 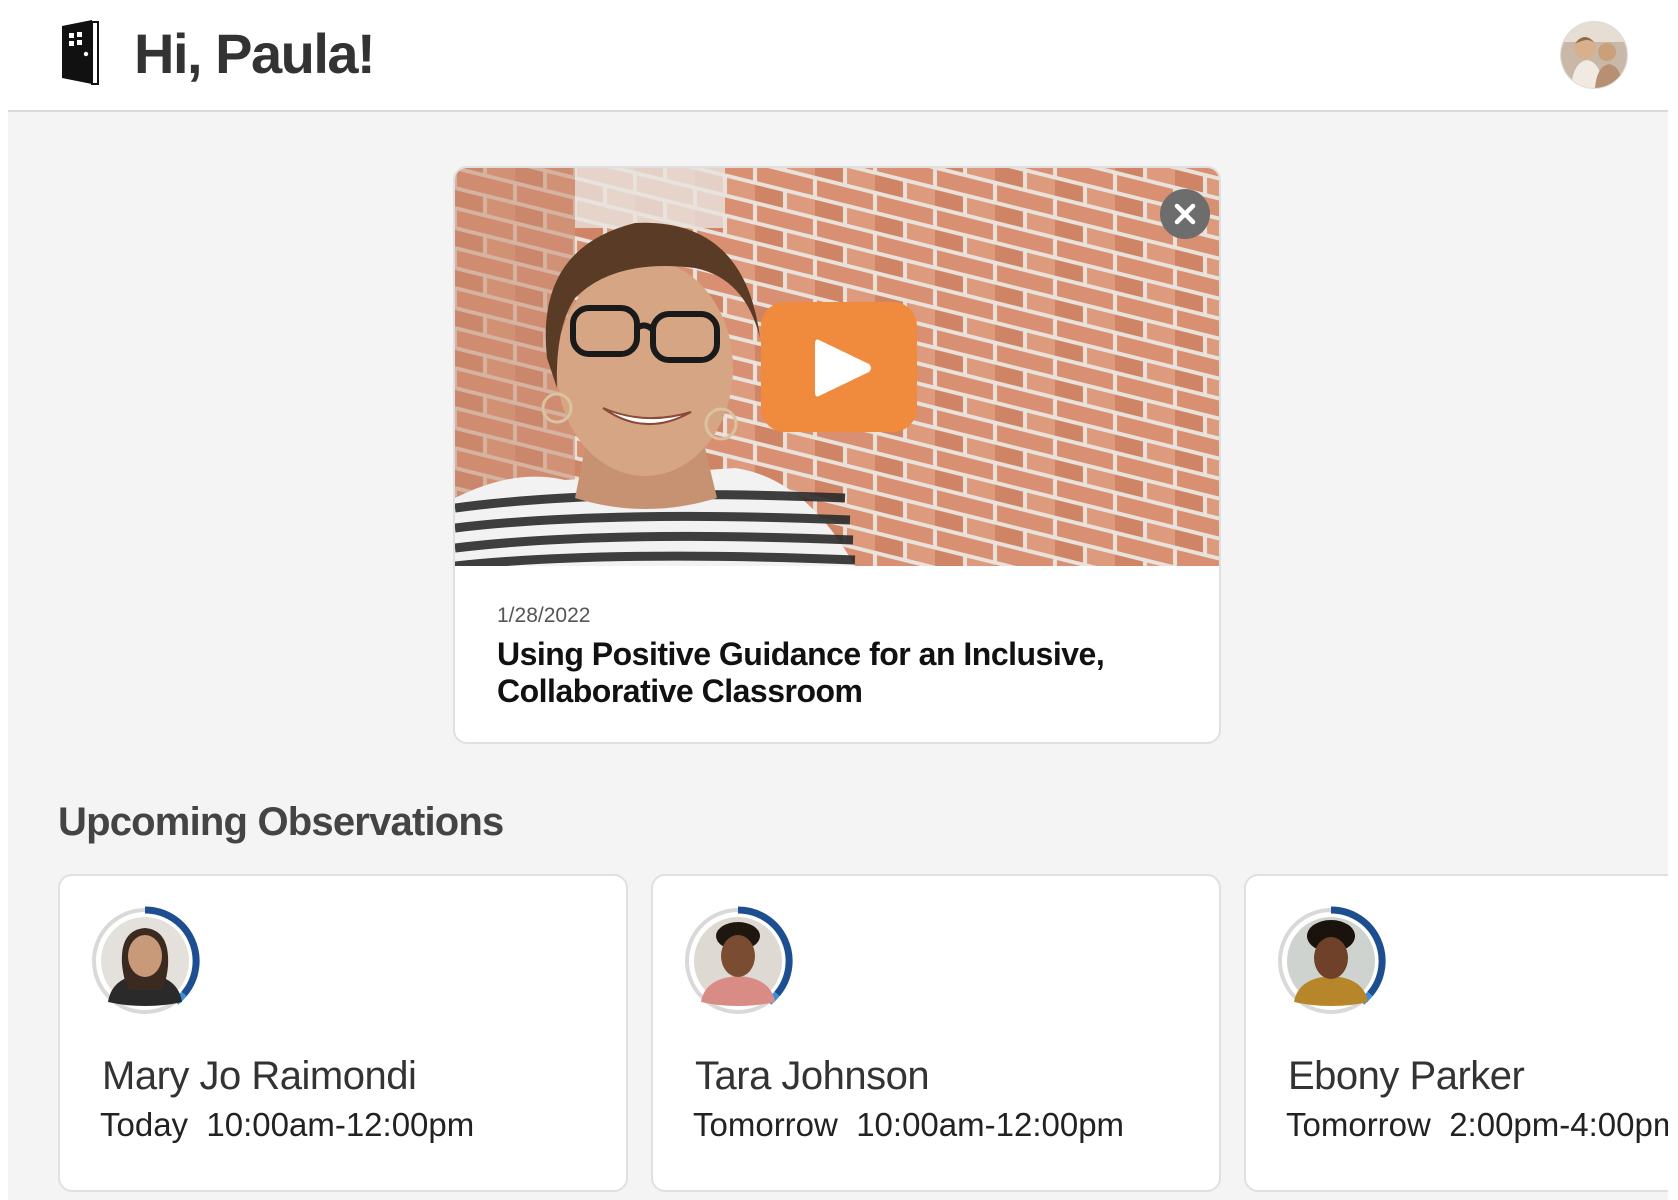 What do you see at coordinates (80, 54) in the screenshot?
I see `door-icon` at bounding box center [80, 54].